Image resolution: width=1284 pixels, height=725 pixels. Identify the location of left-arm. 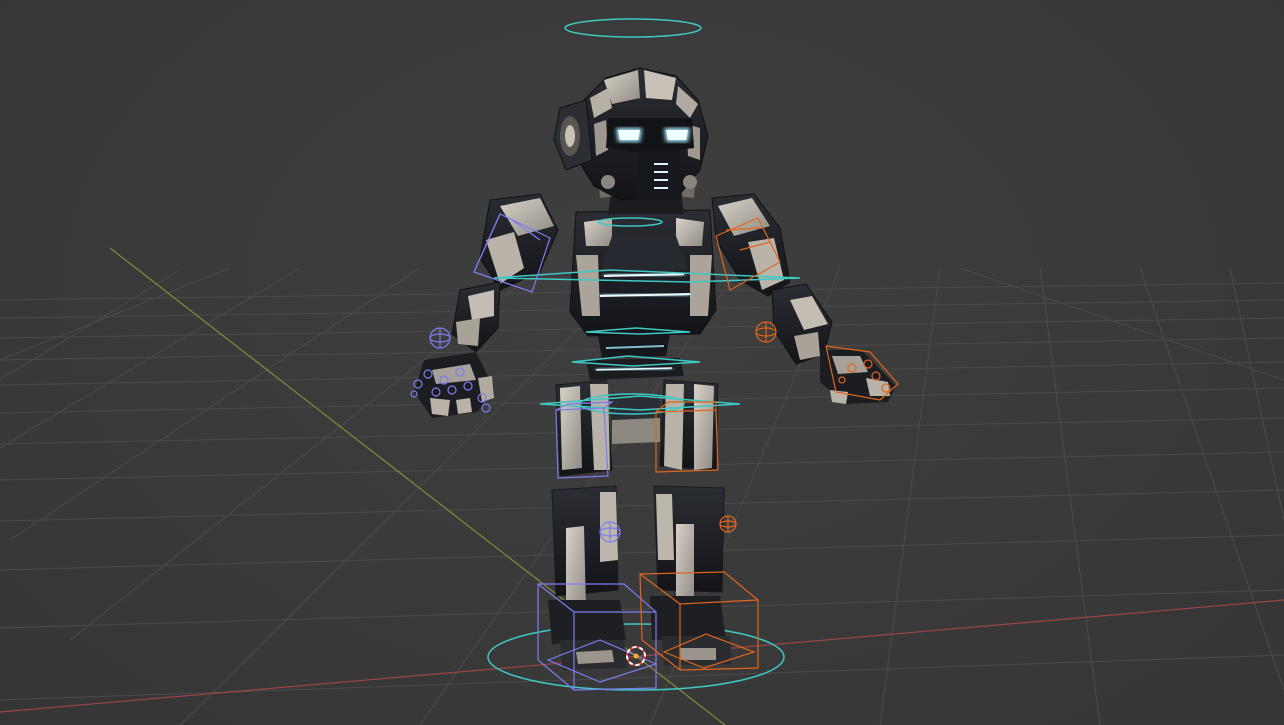
(505, 273).